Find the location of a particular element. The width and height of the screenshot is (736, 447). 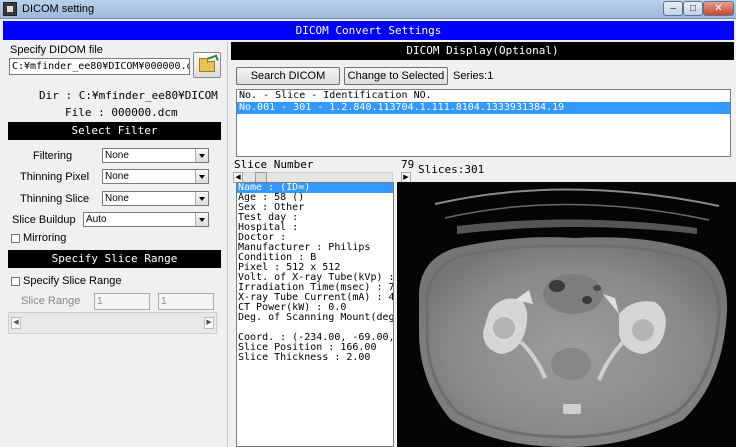

slice-range-header: Specify Slice Range is located at coordinates (114, 259).